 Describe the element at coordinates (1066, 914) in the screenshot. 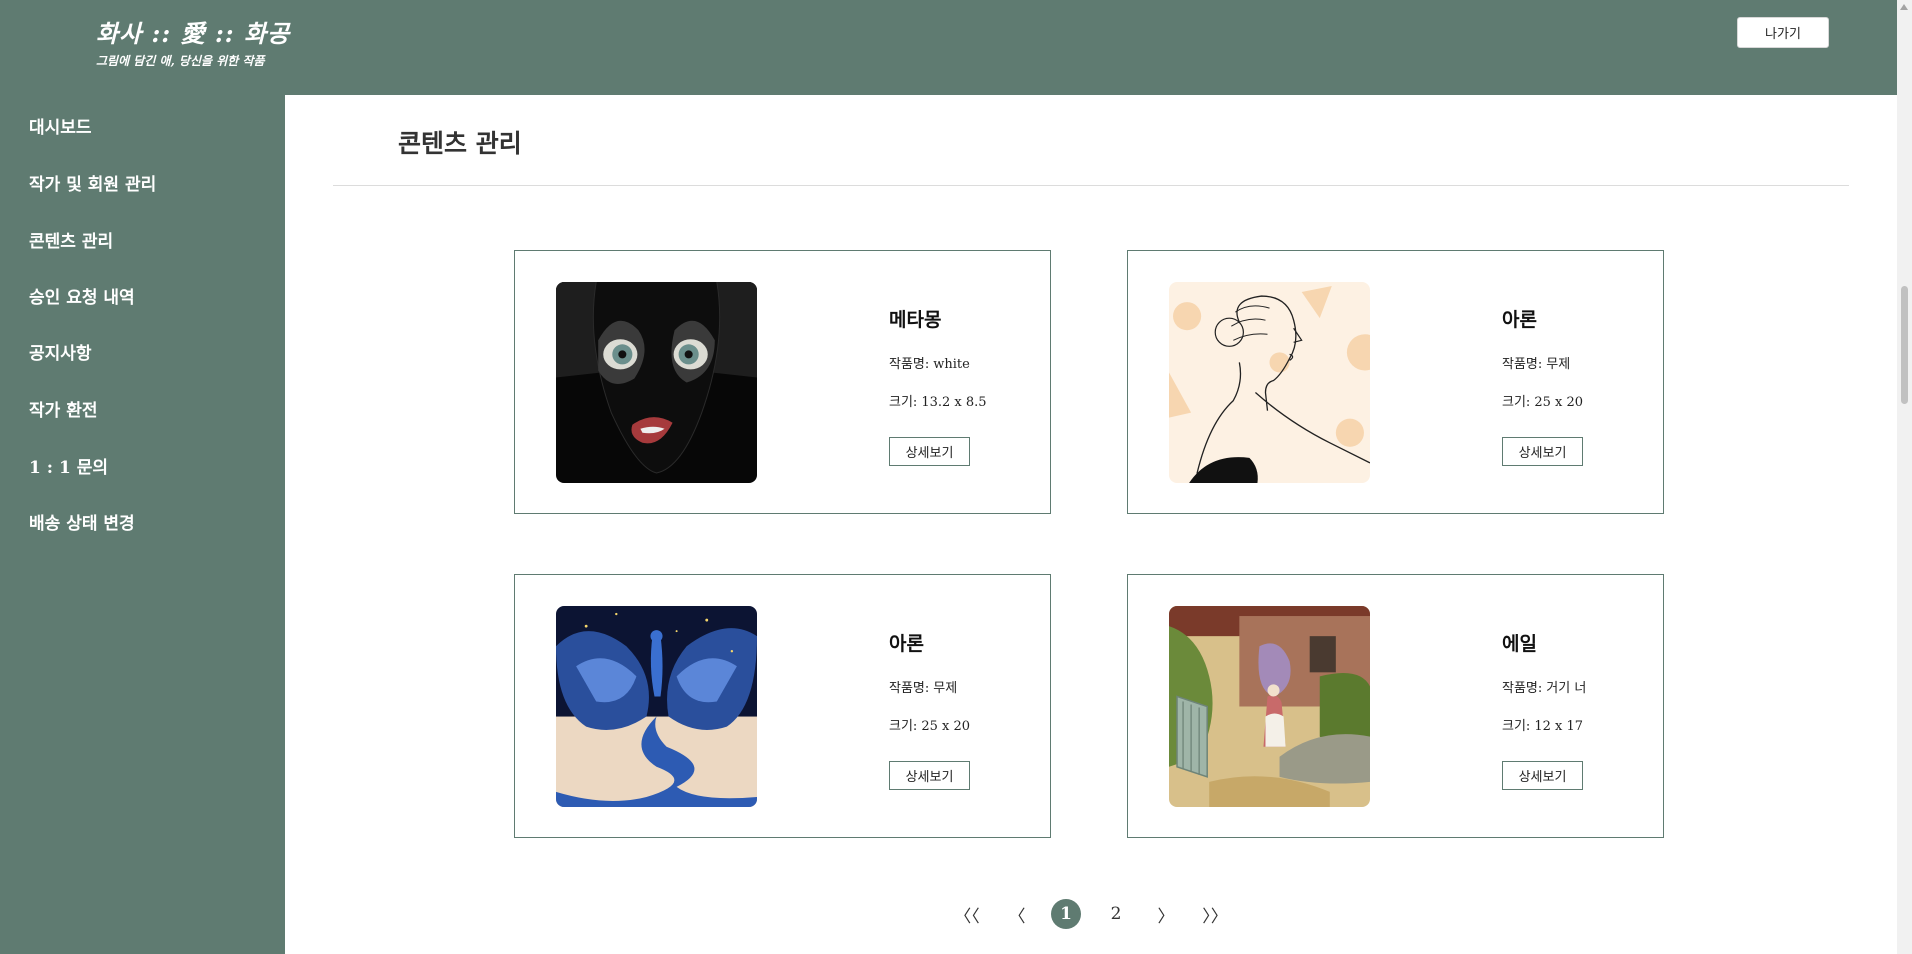

I see `page-1-button: 1` at that location.